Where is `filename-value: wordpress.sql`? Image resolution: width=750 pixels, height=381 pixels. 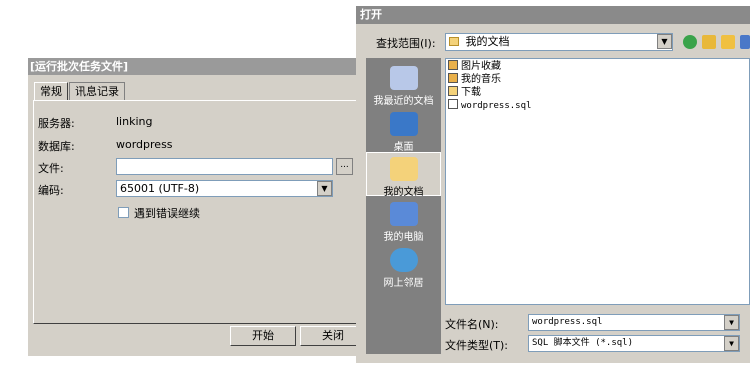 filename-value: wordpress.sql is located at coordinates (567, 322).